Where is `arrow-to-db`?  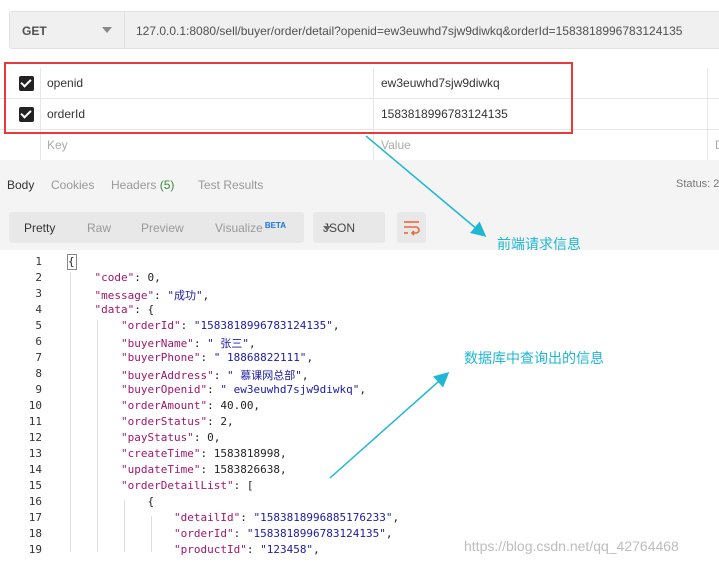 arrow-to-db is located at coordinates (389, 425).